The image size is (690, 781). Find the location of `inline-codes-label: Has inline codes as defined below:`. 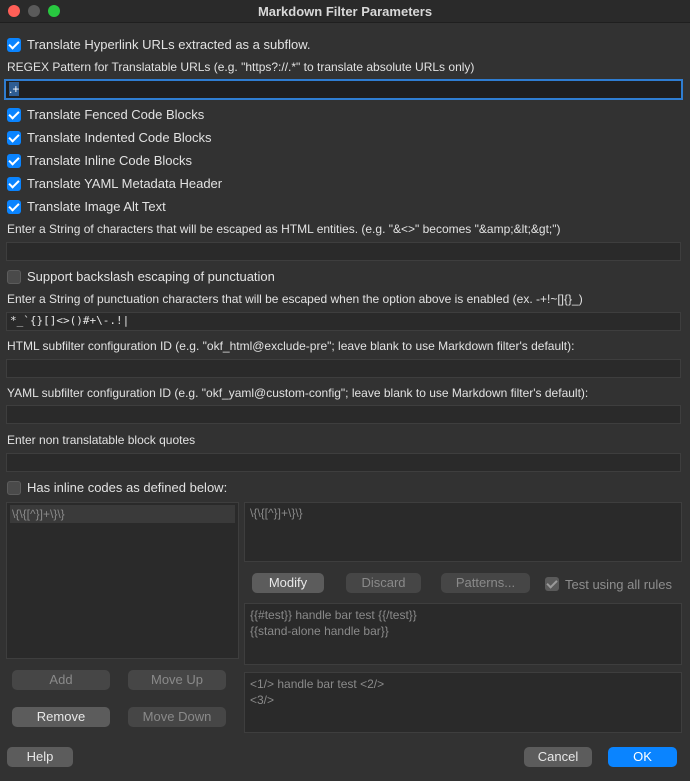

inline-codes-label: Has inline codes as defined below: is located at coordinates (127, 487).